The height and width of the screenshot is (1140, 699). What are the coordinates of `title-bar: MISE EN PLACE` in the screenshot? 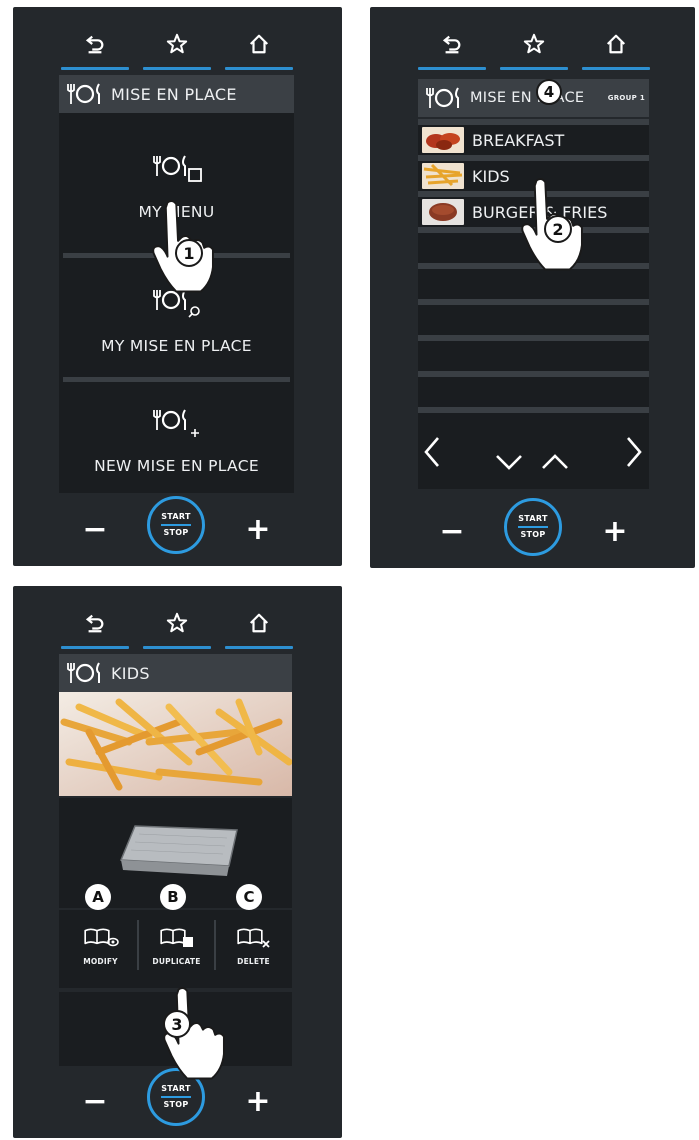 It's located at (176, 94).